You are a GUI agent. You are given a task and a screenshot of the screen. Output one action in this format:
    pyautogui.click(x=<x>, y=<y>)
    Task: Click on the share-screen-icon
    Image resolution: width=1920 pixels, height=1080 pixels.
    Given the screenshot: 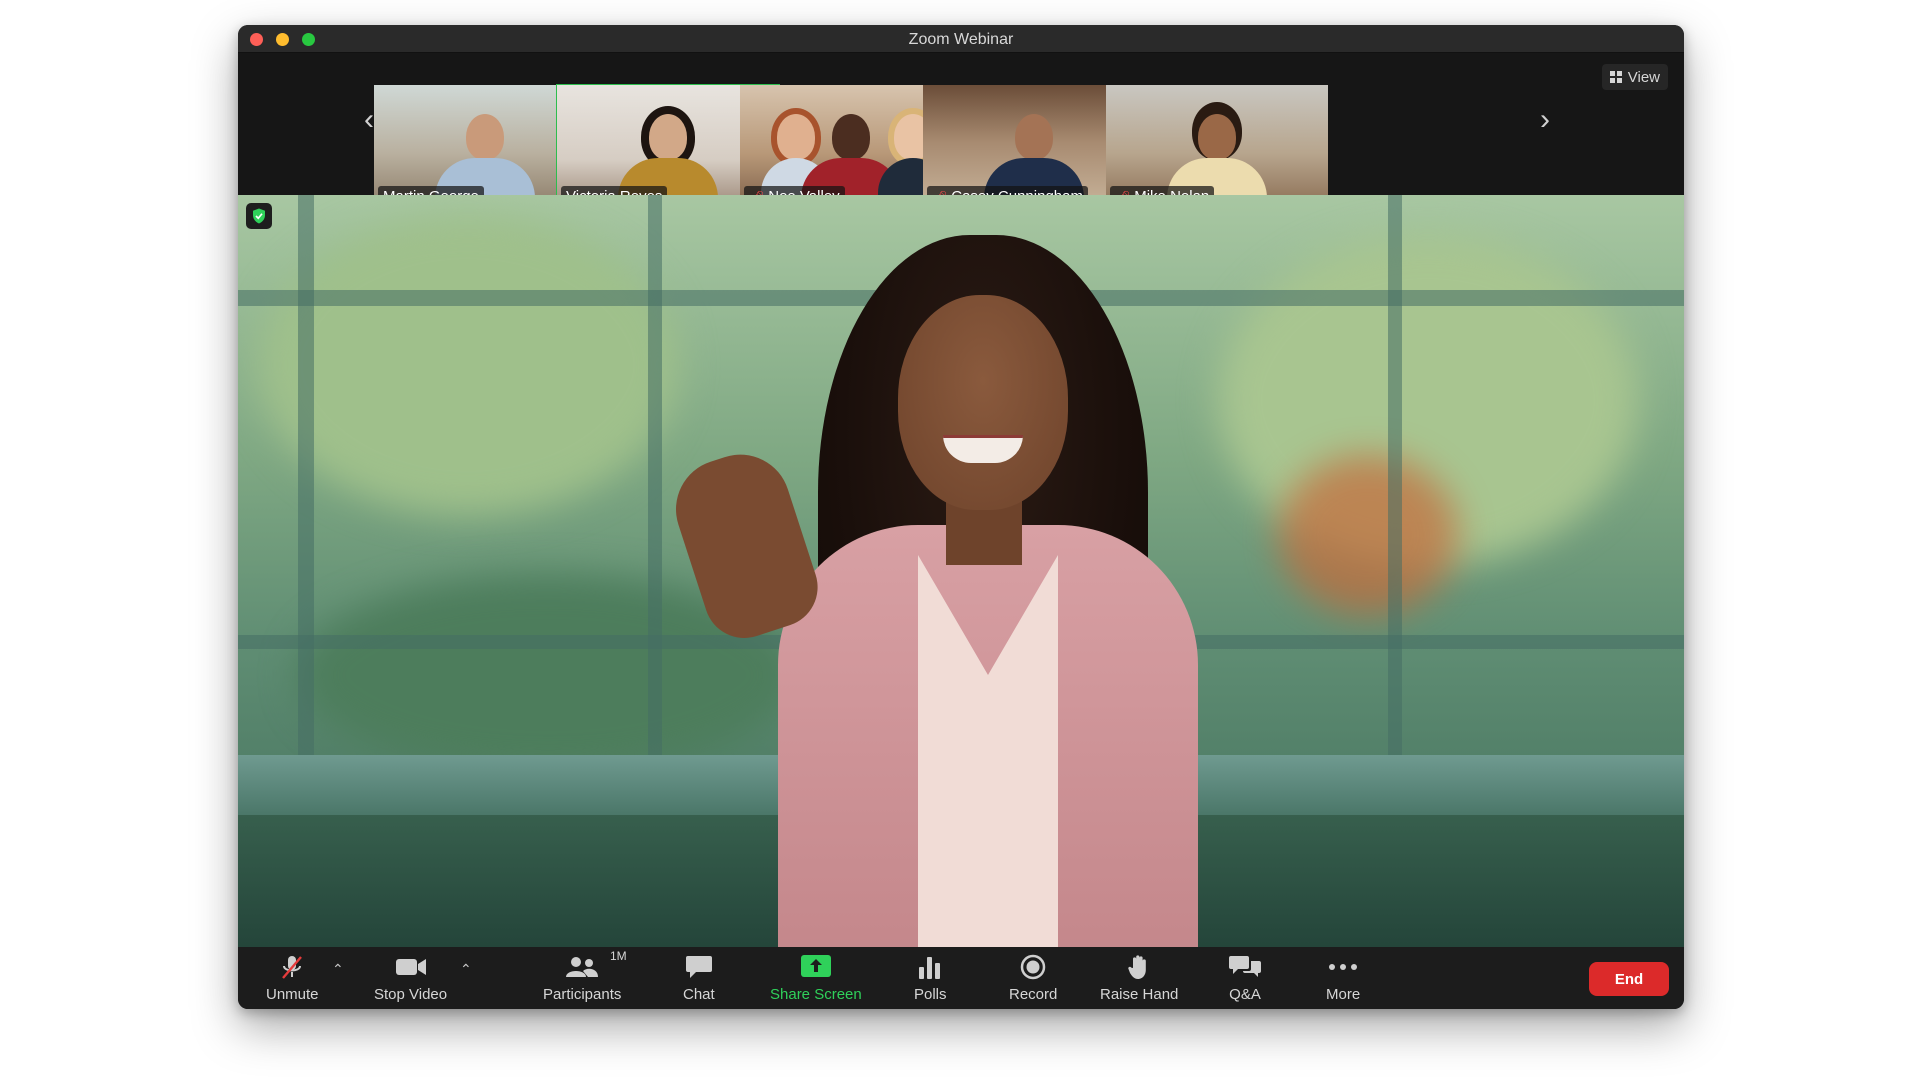 What is the action you would take?
    pyautogui.click(x=816, y=967)
    